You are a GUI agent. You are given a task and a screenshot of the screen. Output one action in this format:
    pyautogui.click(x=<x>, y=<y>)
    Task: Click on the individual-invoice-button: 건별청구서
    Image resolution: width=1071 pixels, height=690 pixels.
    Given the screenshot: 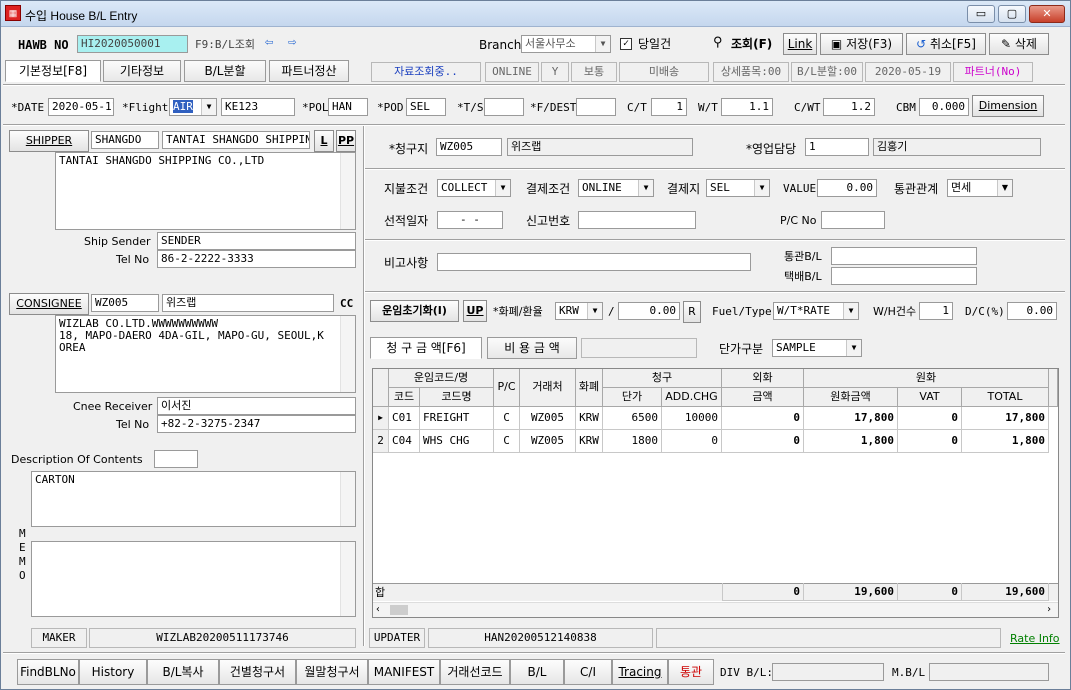 What is the action you would take?
    pyautogui.click(x=257, y=672)
    